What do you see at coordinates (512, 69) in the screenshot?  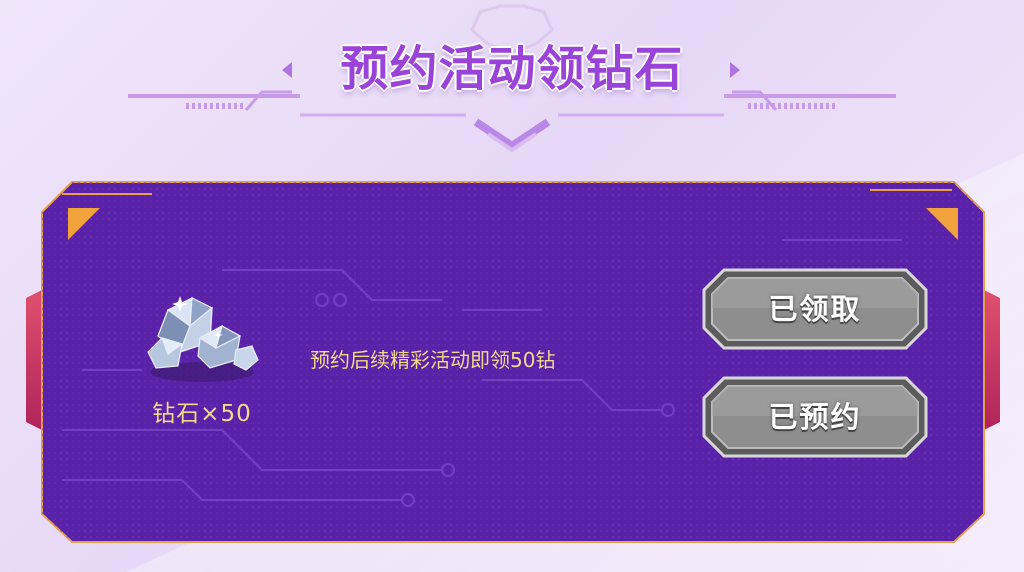 I see `page-title: 预约活动领钻石` at bounding box center [512, 69].